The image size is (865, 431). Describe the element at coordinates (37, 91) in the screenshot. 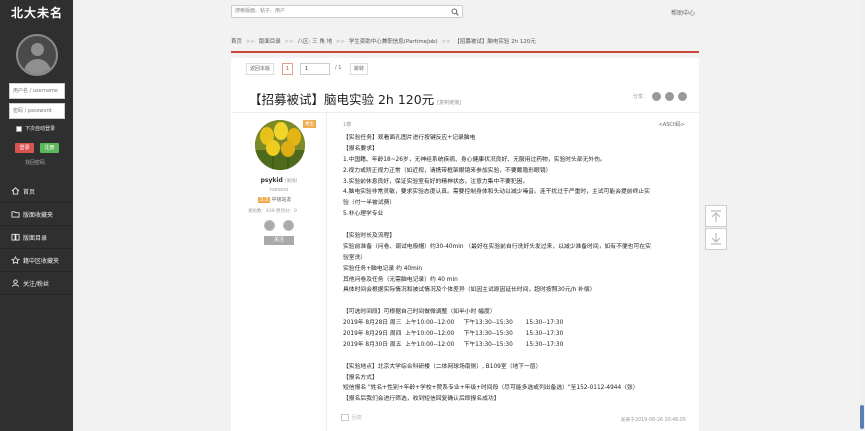

I see `username-input` at that location.